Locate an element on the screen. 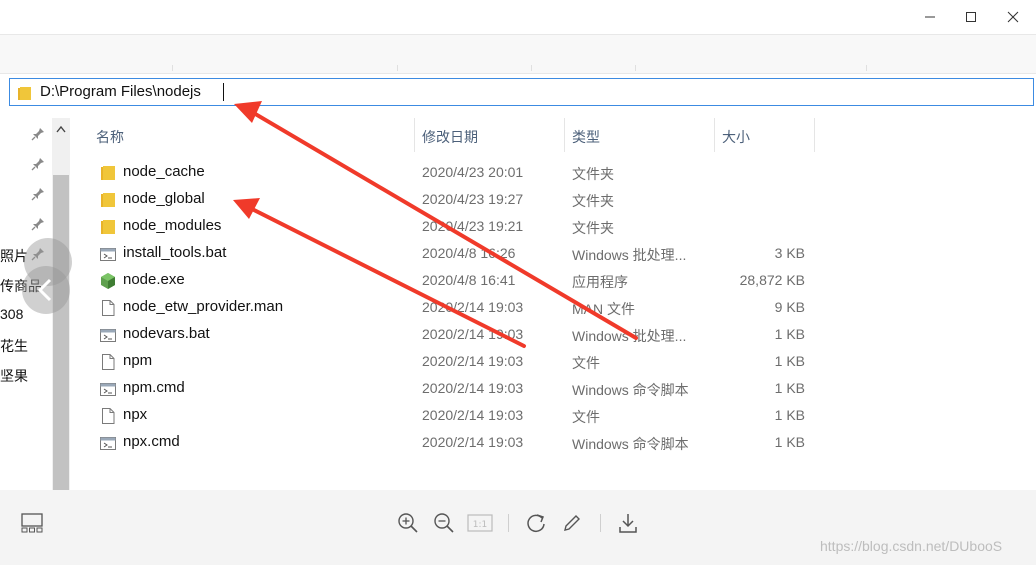 The image size is (1036, 565). minimize-button is located at coordinates (930, 17).